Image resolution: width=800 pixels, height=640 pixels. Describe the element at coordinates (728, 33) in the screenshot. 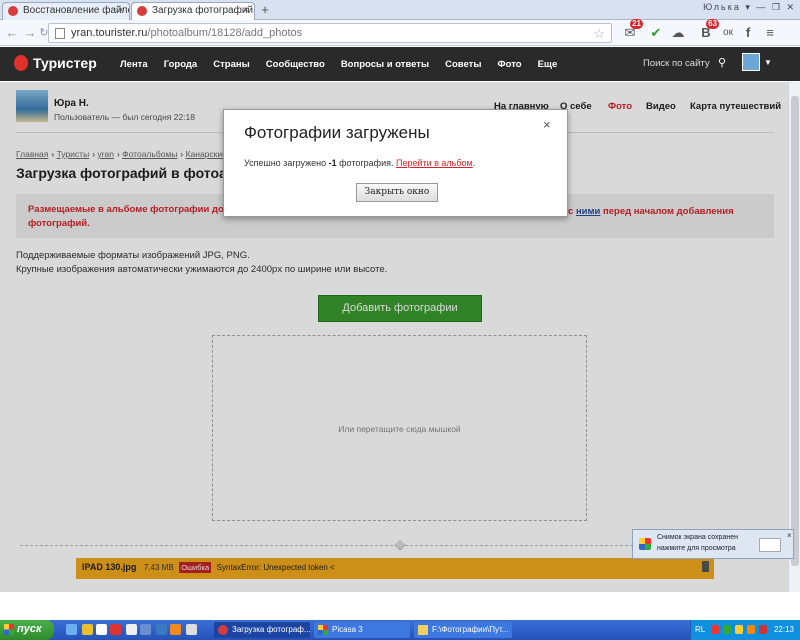

I see `odnoklassniki-icon: ок` at that location.